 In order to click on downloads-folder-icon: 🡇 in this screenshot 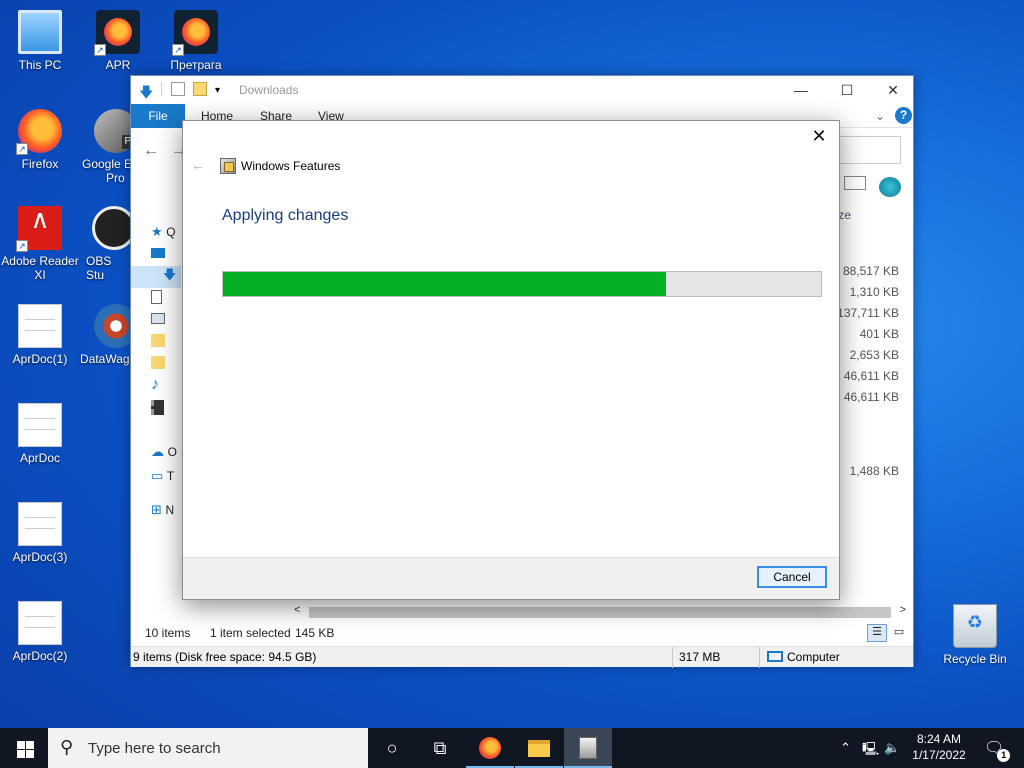, I will do `click(156, 277)`.